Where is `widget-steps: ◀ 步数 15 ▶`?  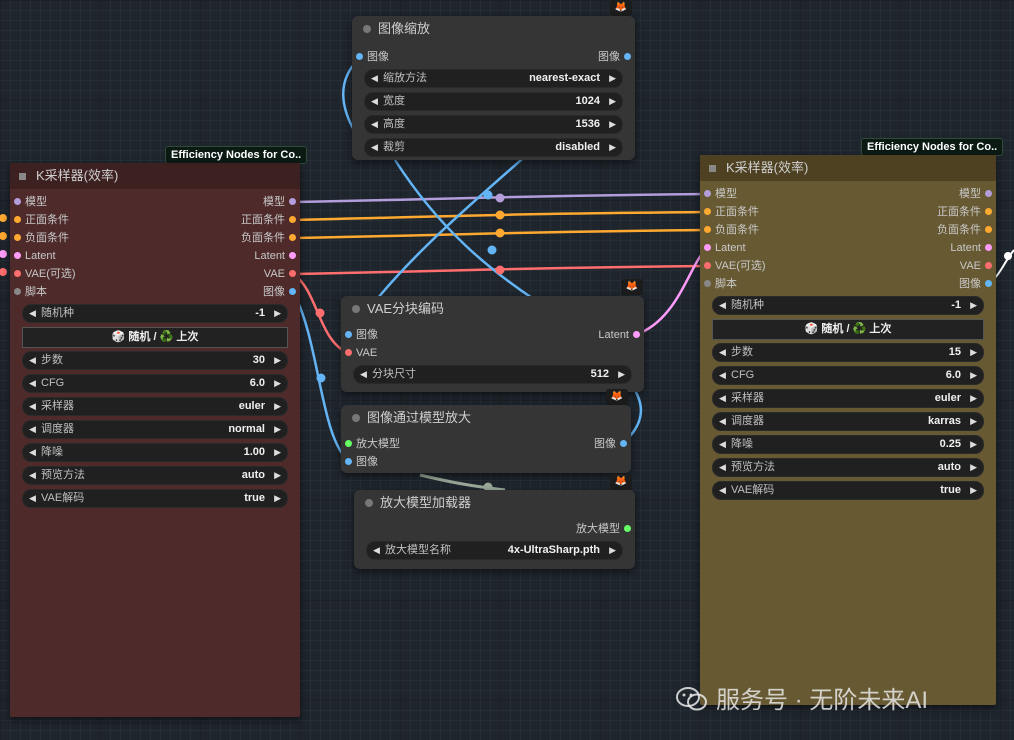
widget-steps: ◀ 步数 15 ▶ is located at coordinates (848, 352).